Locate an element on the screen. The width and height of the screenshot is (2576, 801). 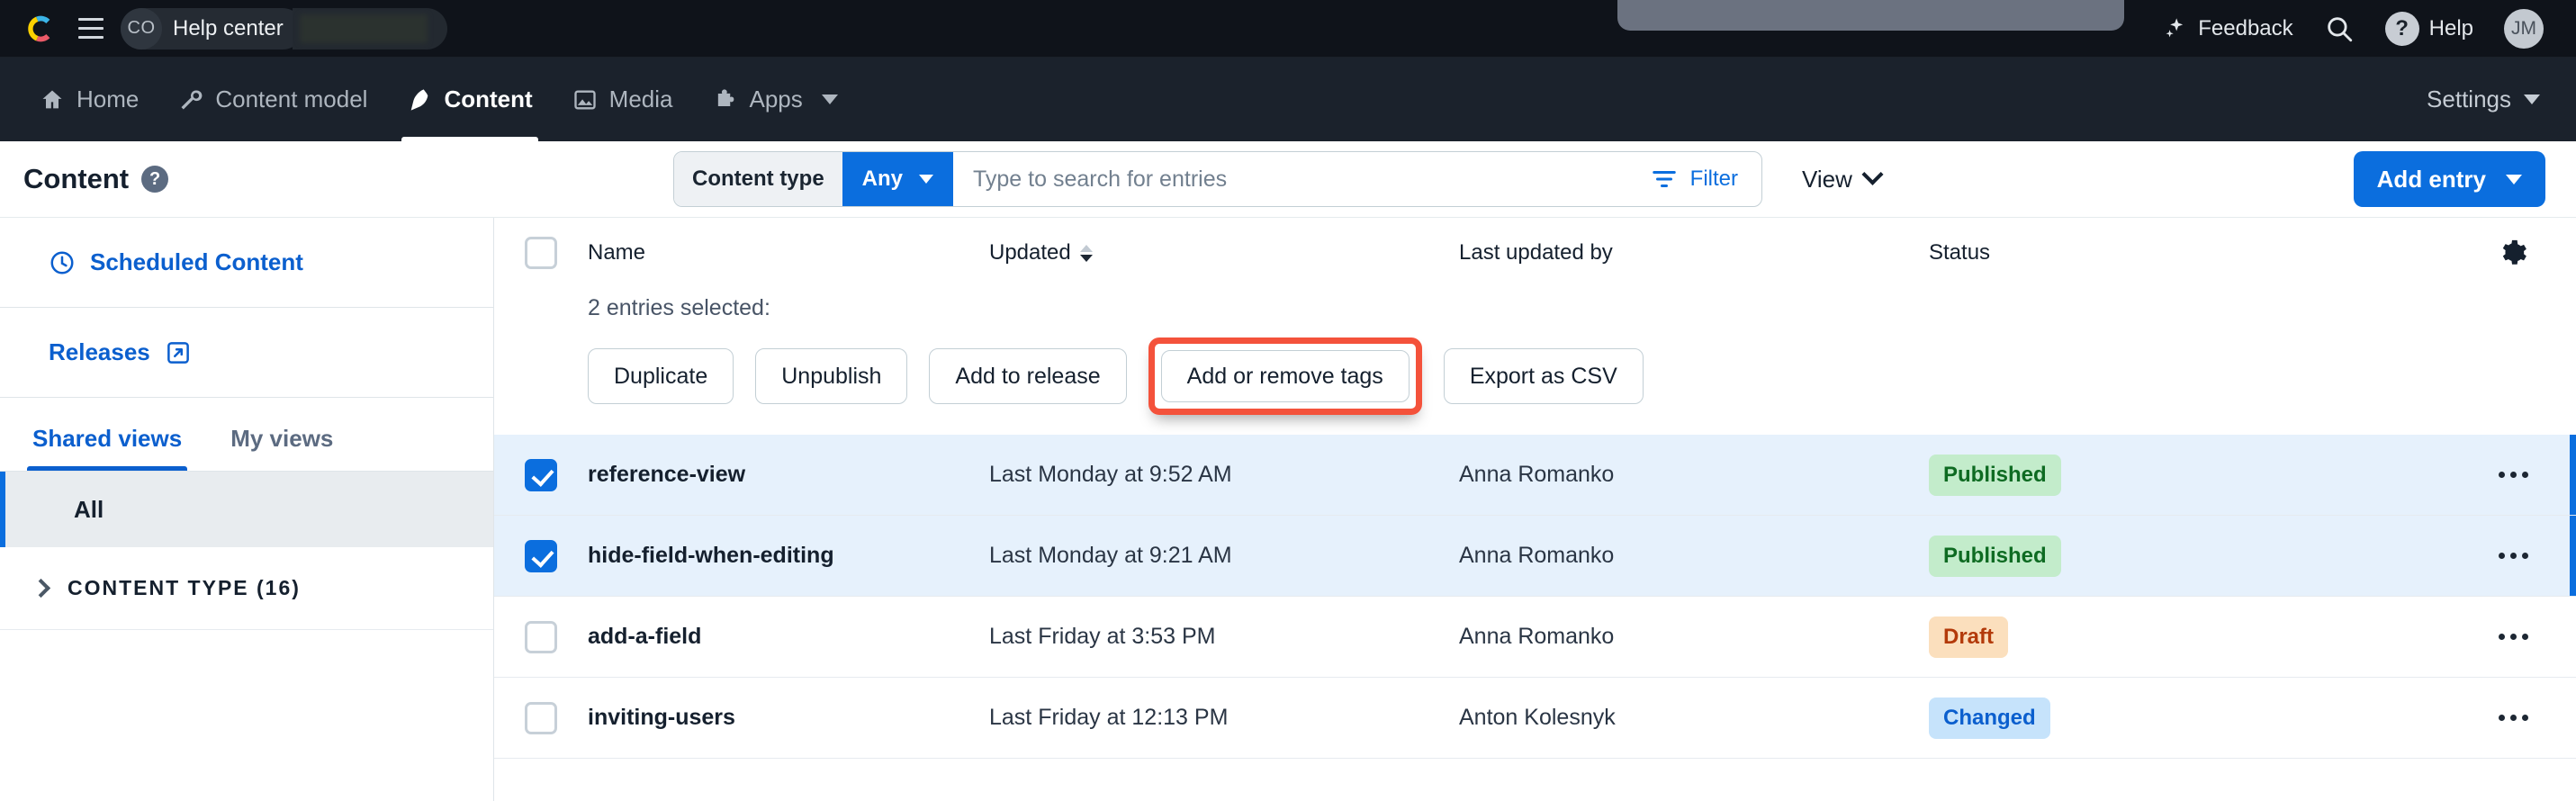
nav-item-content-model: Content model is located at coordinates (272, 99).